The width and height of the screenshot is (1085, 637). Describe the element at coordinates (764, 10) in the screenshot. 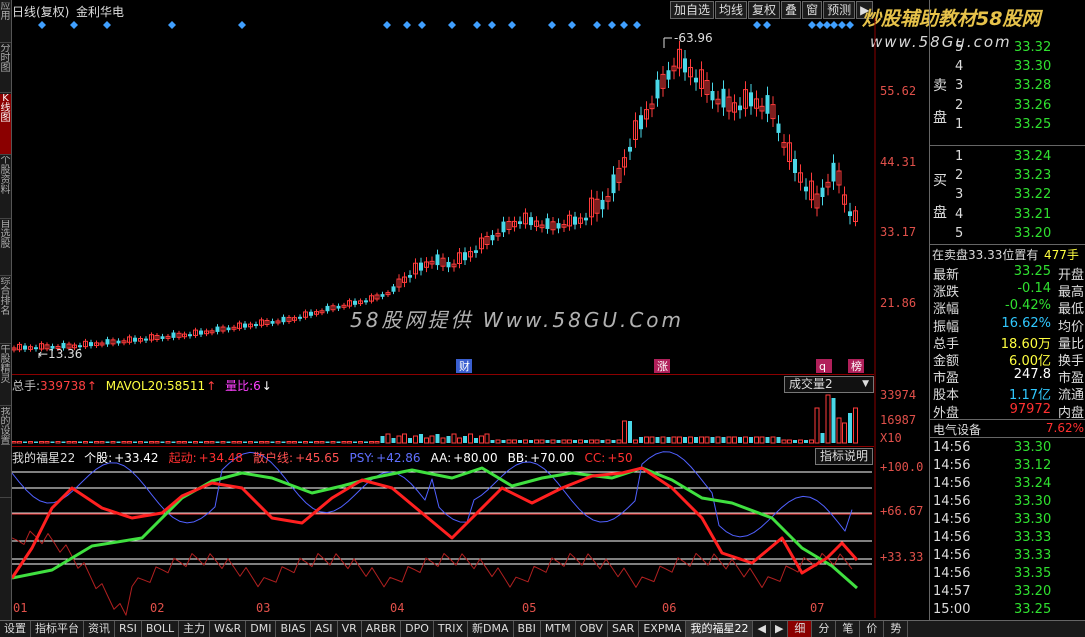

I see `toolbar-button: 复权` at that location.